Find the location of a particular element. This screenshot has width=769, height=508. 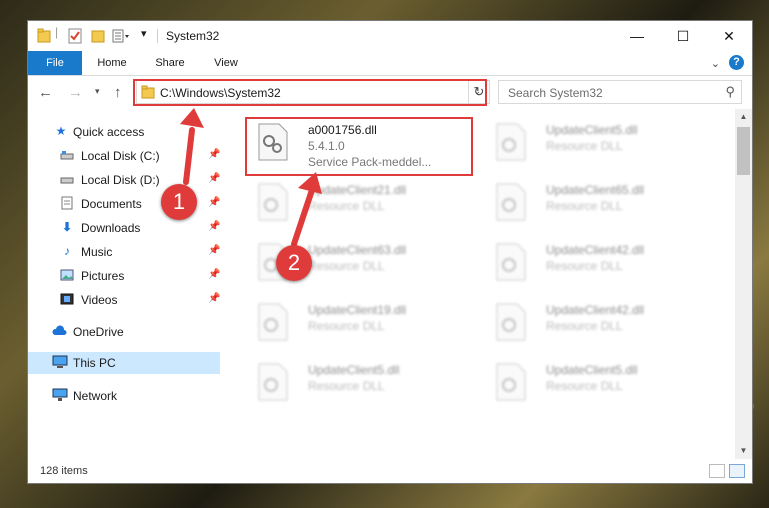

arrow-1-head is located at coordinates (192, 118).